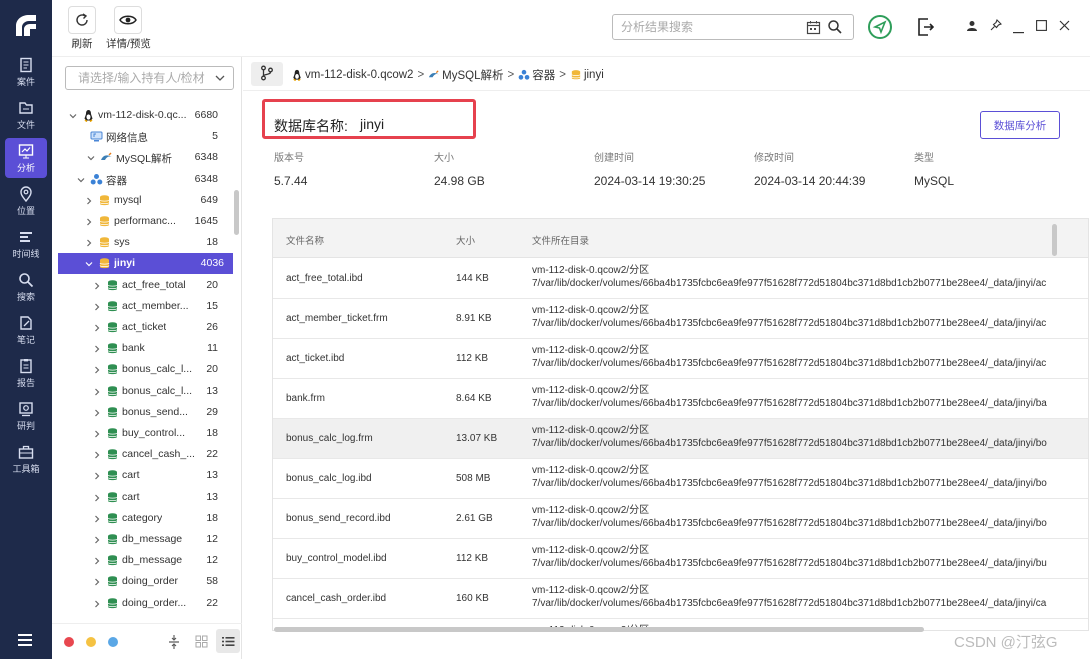  Describe the element at coordinates (142, 454) in the screenshot. I see `tree-node: cancel_cash_... 22` at that location.